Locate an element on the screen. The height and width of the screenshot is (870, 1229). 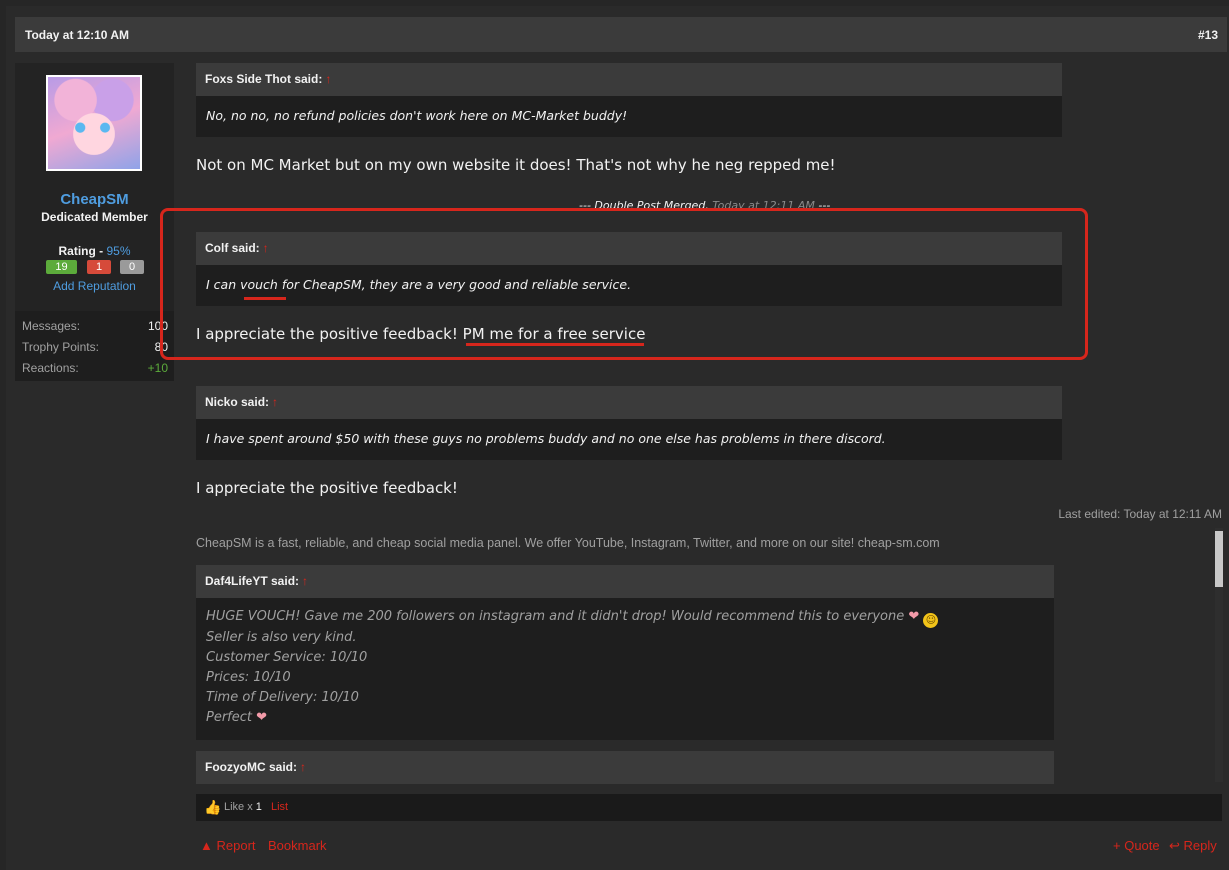
quote-author: FoozyoMC said: is located at coordinates (251, 767).